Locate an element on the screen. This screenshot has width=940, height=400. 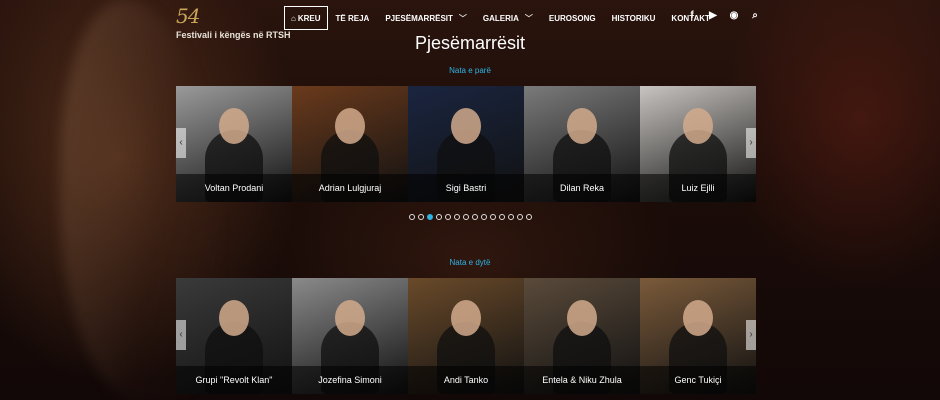
artist-name: Andi Tanko is located at coordinates (466, 380).